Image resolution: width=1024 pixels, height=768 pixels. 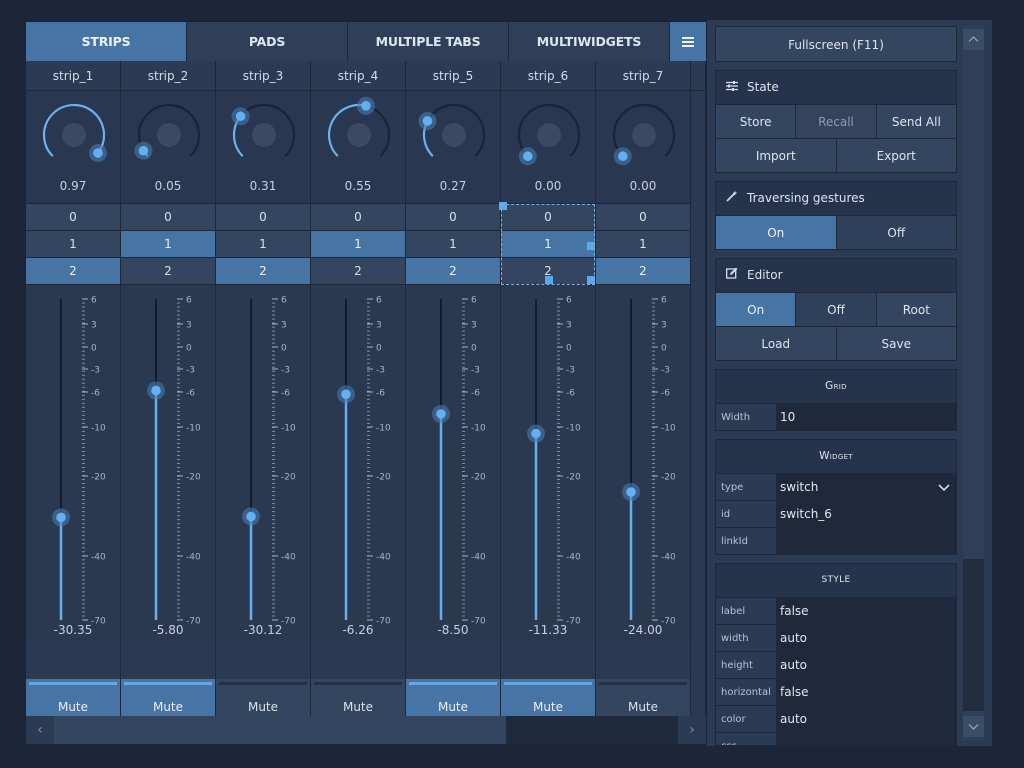 What do you see at coordinates (896, 155) in the screenshot?
I see `export-button: Export` at bounding box center [896, 155].